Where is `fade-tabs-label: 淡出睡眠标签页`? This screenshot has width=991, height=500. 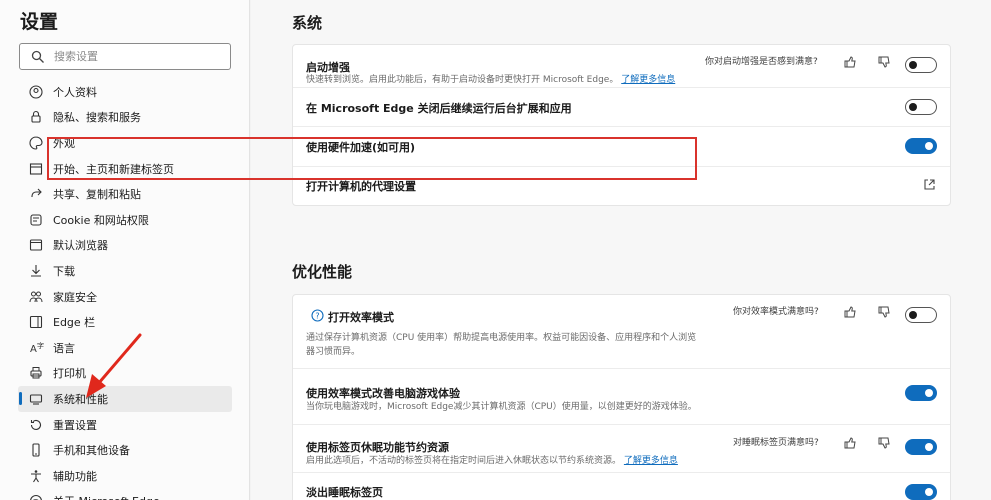
fade-tabs-label: 淡出睡眠标签页 is located at coordinates (344, 492).